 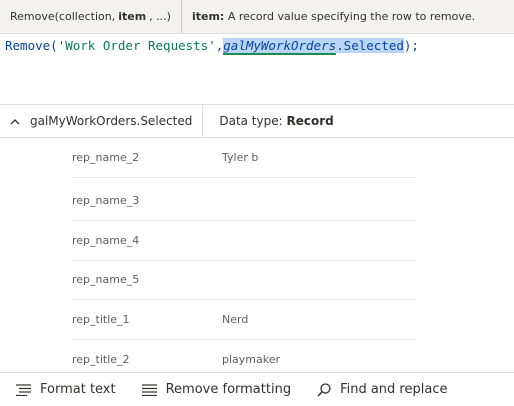 I want to click on search-icon, so click(x=324, y=389).